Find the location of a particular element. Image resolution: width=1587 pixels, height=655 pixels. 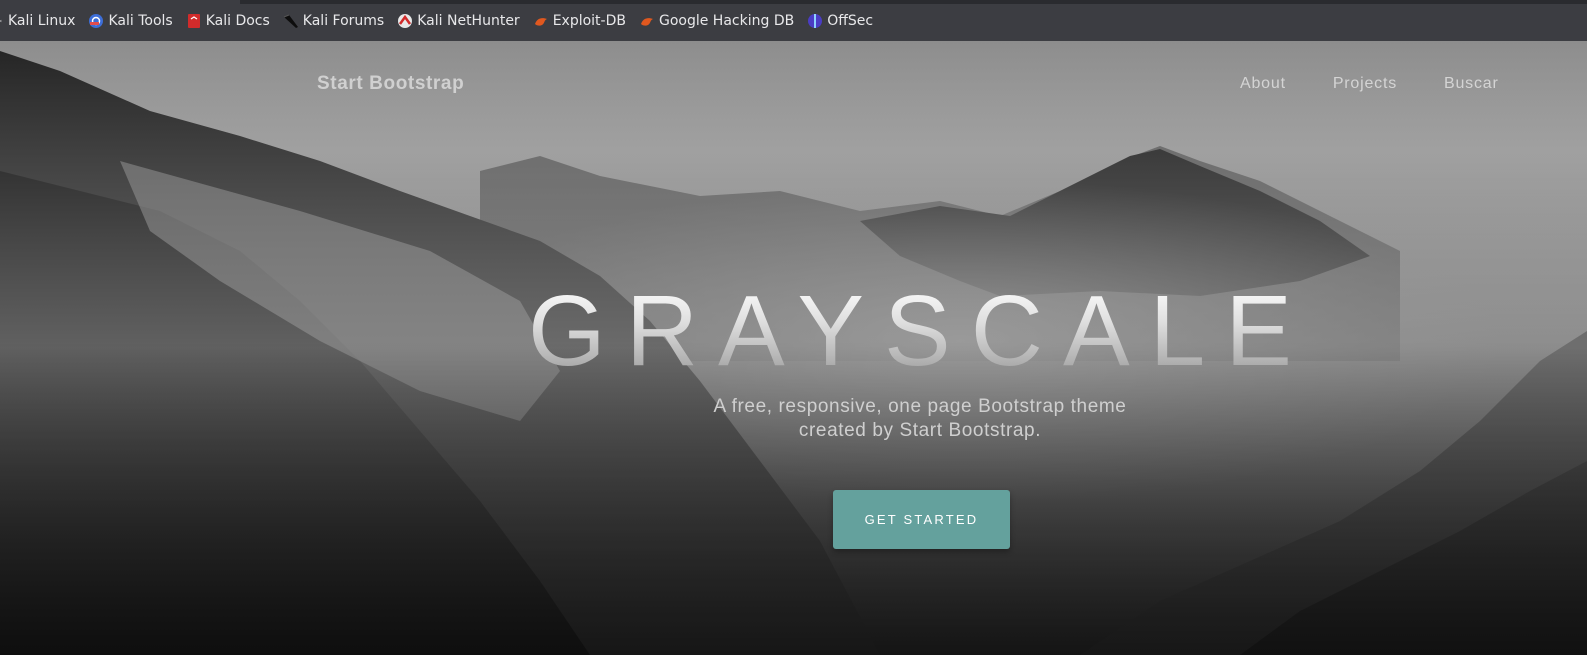

bookmark-kali-tools: Kali Tools is located at coordinates (130, 20).